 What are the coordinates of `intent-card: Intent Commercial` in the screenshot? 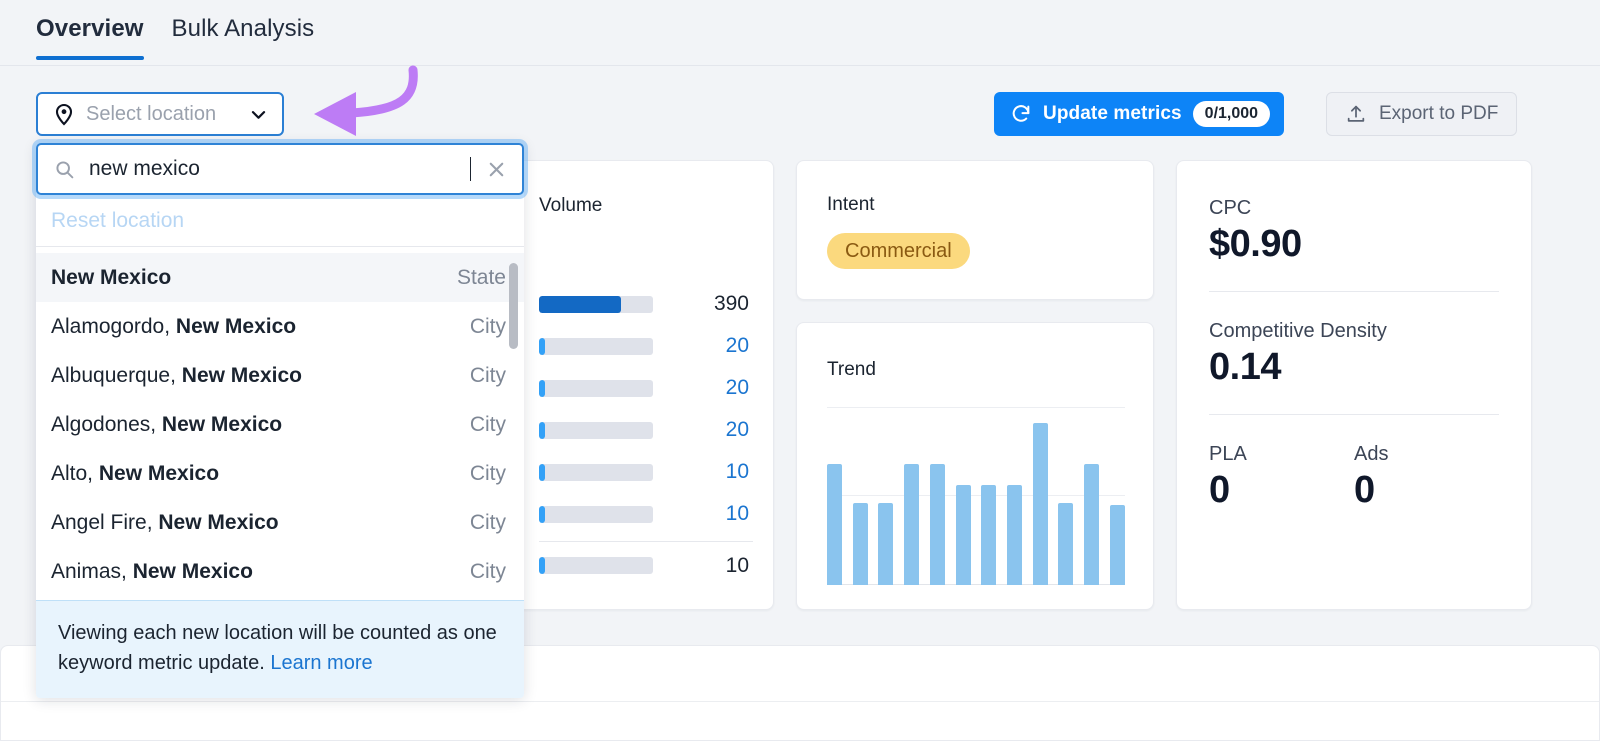 It's located at (975, 230).